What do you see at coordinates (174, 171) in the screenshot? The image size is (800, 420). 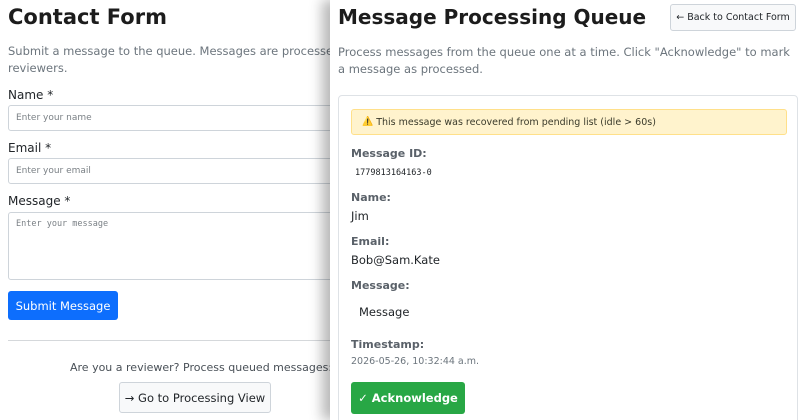 I see `email-input` at bounding box center [174, 171].